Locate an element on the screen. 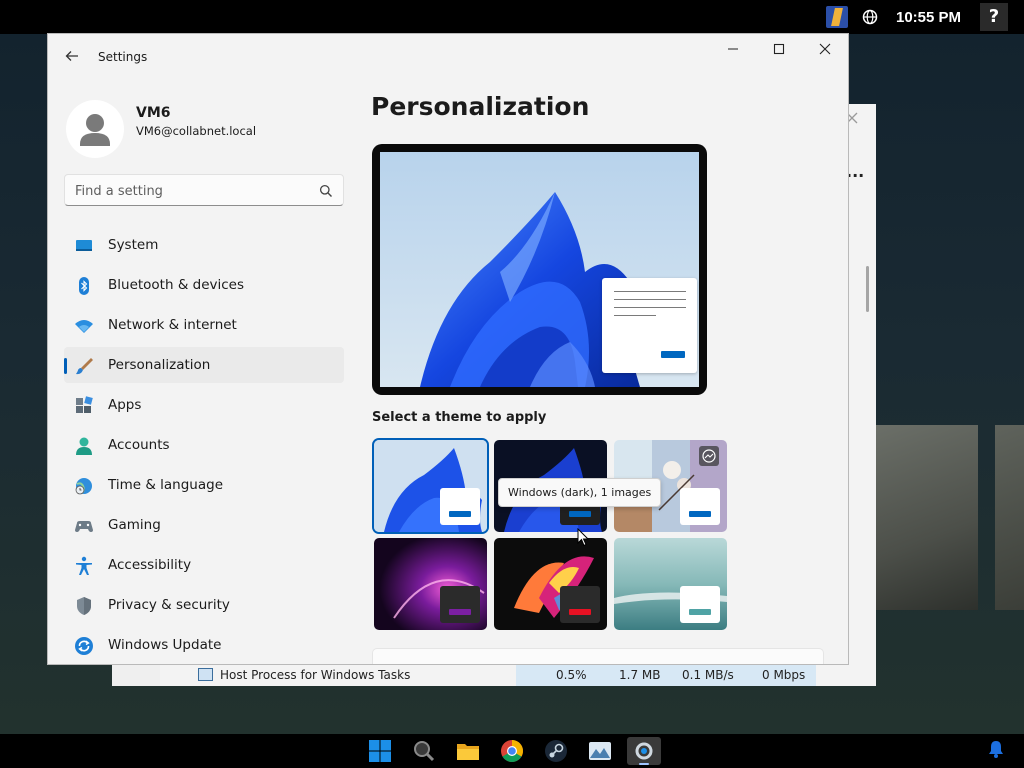  settings-card is located at coordinates (598, 656).